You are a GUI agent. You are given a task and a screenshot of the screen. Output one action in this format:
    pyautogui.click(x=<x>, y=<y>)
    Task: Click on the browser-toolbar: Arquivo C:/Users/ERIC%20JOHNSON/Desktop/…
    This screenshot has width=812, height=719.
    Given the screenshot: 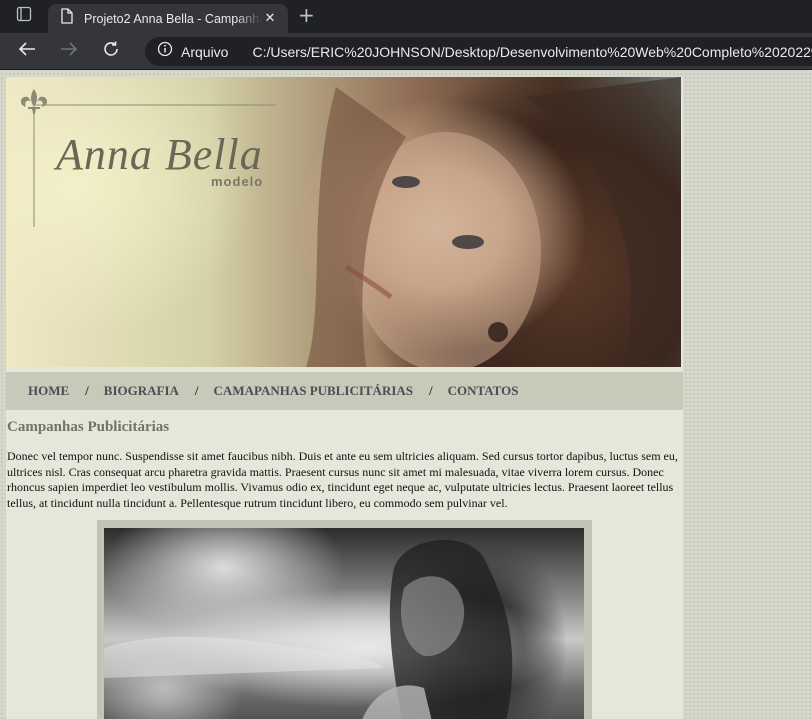 What is the action you would take?
    pyautogui.click(x=406, y=51)
    